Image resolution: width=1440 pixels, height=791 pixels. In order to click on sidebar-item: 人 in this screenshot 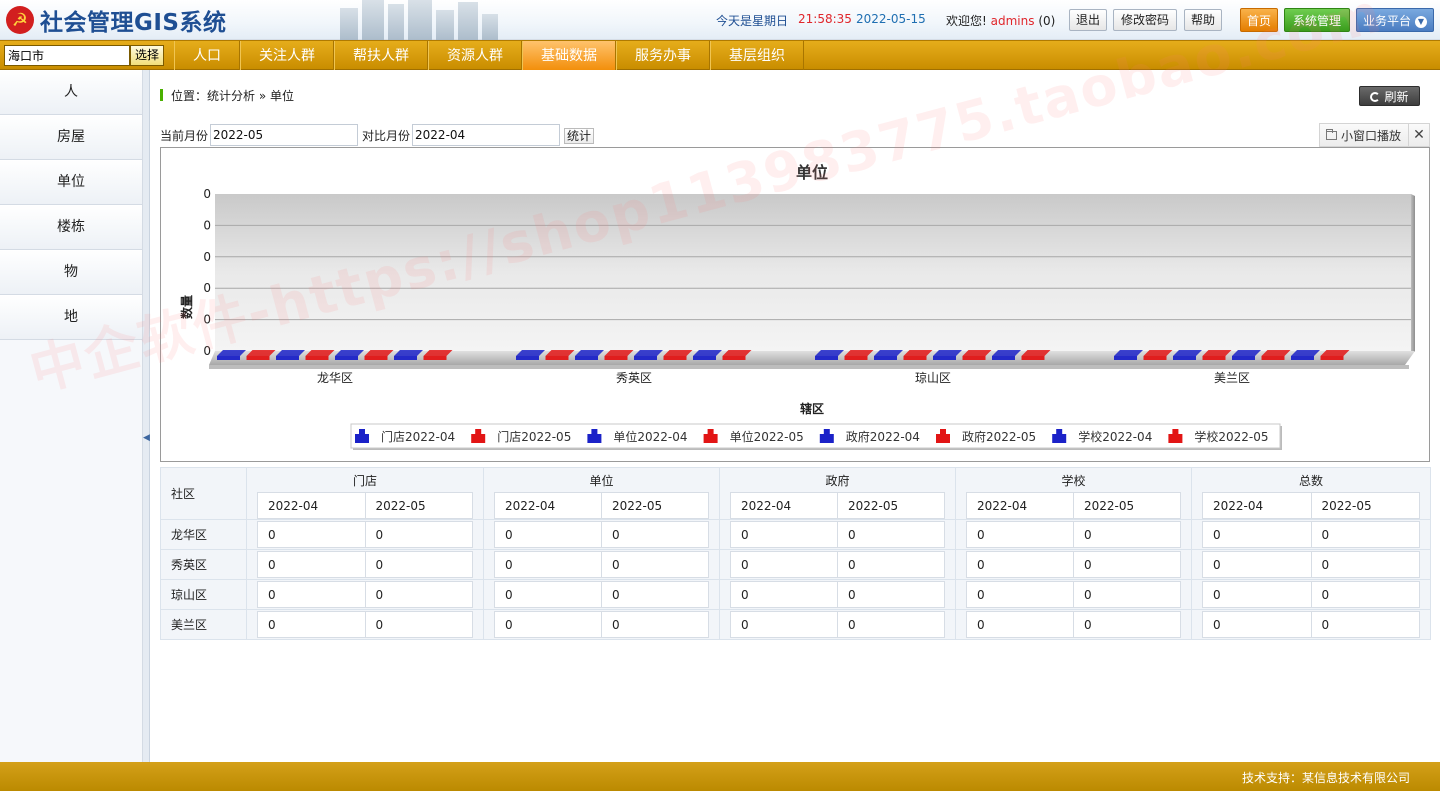, I will do `click(71, 92)`.